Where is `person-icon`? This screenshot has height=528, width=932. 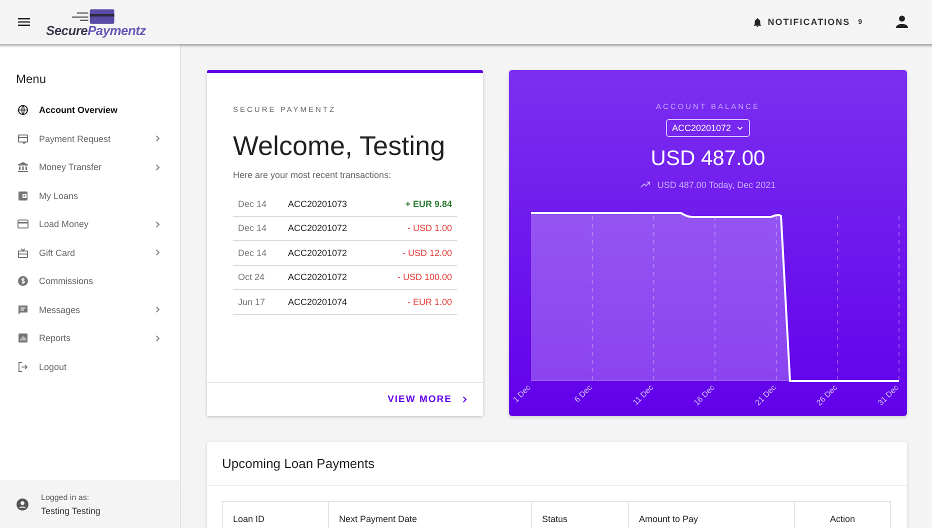 person-icon is located at coordinates (902, 22).